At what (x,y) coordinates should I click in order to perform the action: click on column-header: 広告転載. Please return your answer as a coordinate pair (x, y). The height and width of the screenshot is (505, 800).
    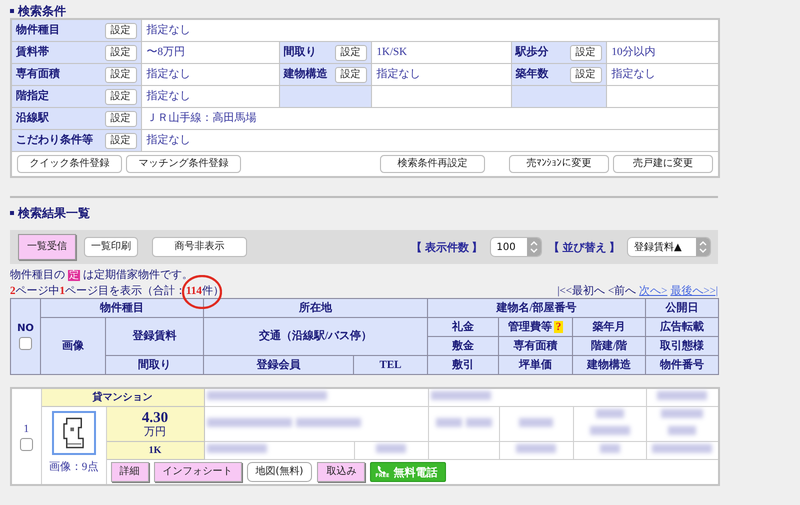
    Looking at the image, I should click on (682, 327).